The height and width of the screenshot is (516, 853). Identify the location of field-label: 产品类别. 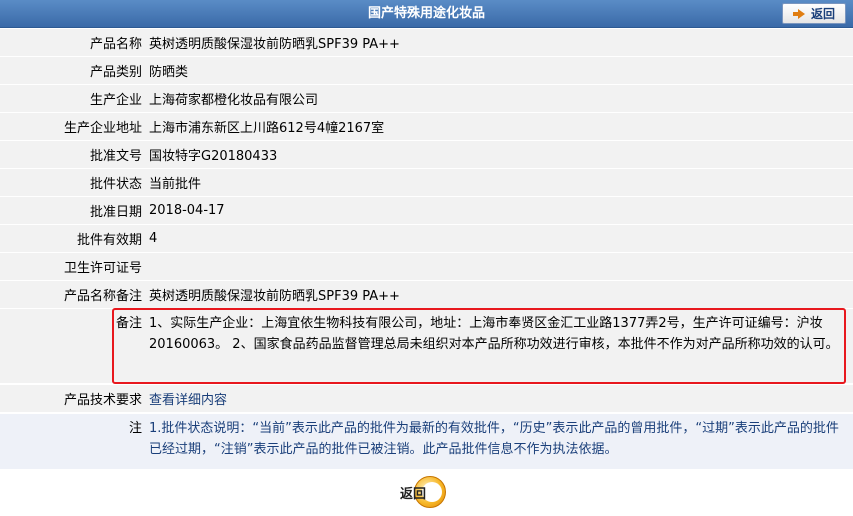
(115, 72).